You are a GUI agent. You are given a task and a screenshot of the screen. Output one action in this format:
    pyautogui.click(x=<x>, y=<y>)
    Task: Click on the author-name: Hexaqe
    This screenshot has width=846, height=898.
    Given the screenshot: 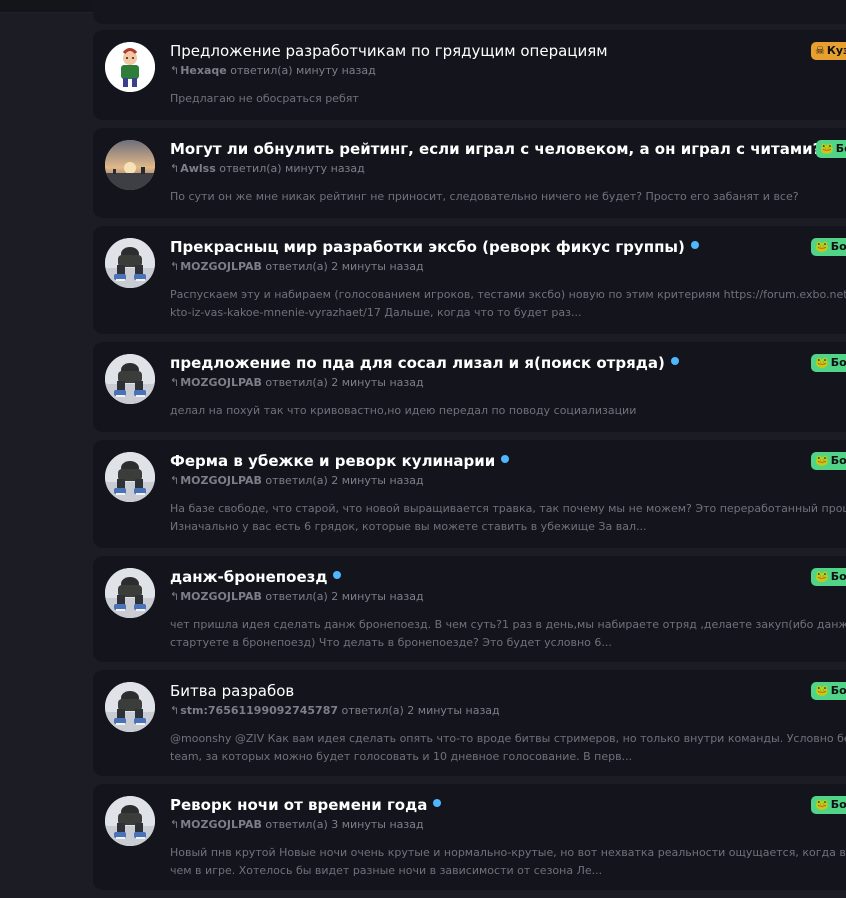 What is the action you would take?
    pyautogui.click(x=203, y=70)
    